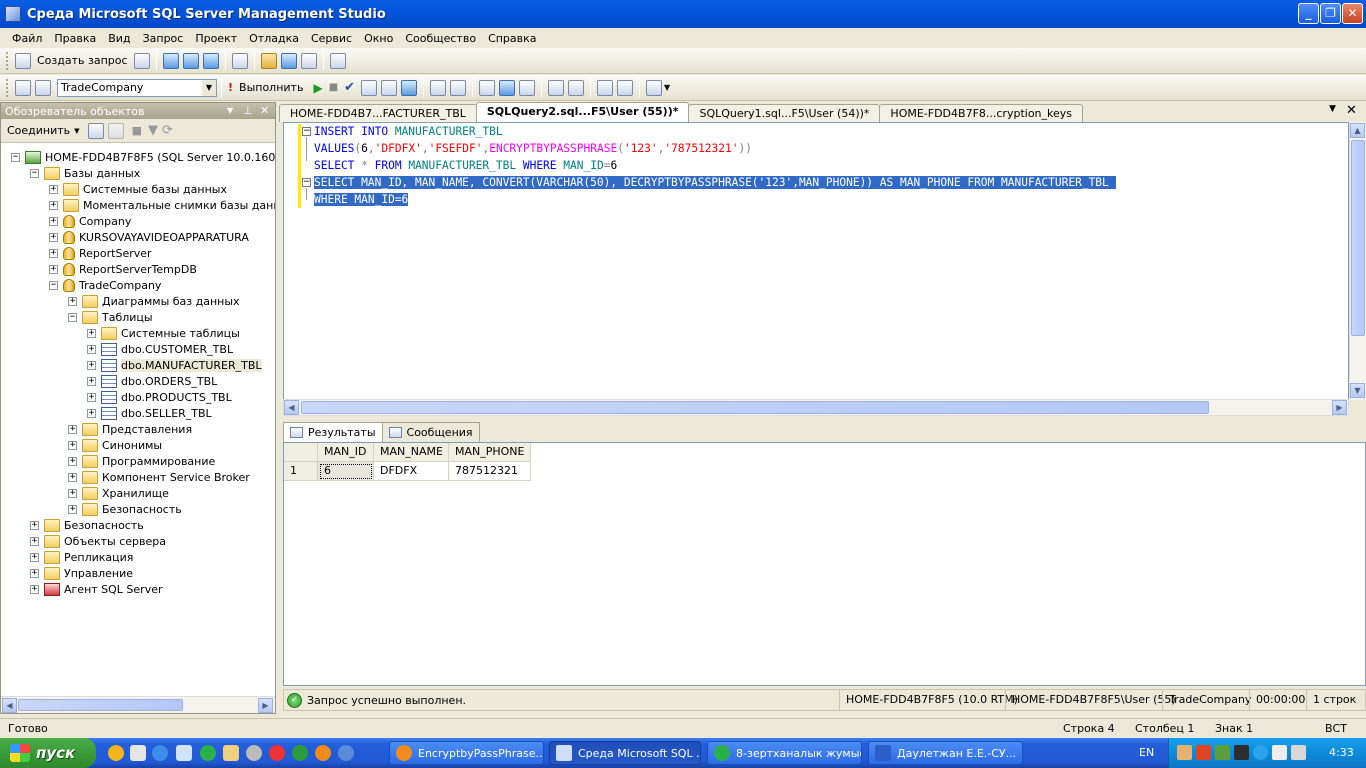 Image resolution: width=1366 pixels, height=768 pixels. Describe the element at coordinates (53, 285) in the screenshot. I see `collapse-icon: −` at that location.